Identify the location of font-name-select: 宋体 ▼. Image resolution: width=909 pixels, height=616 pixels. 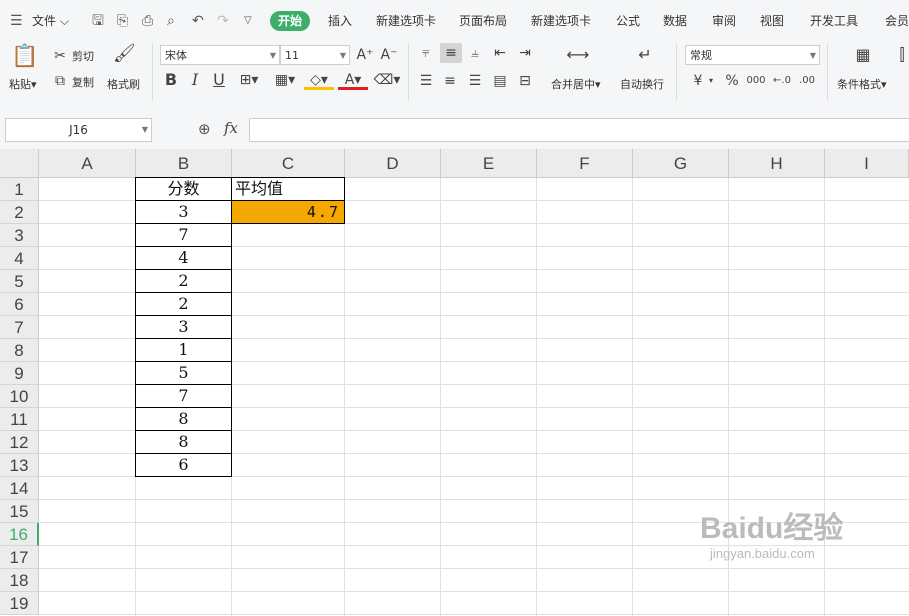
(220, 55).